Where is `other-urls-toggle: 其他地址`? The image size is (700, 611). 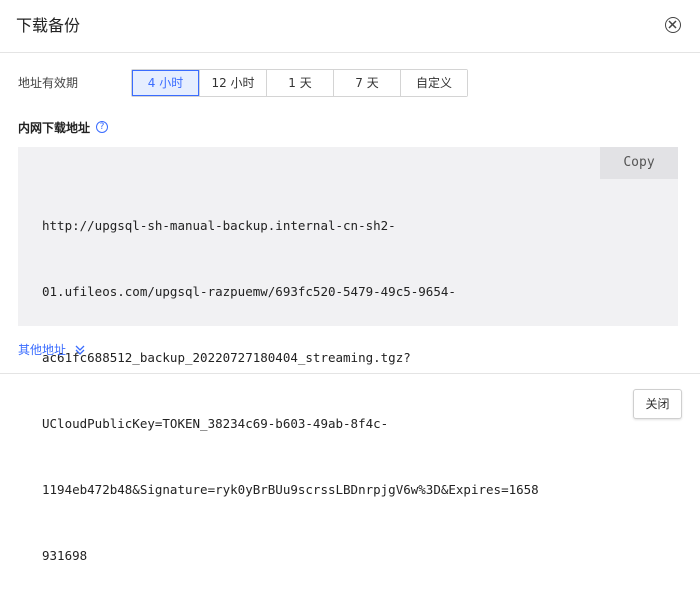
other-urls-toggle: 其他地址 is located at coordinates (52, 350).